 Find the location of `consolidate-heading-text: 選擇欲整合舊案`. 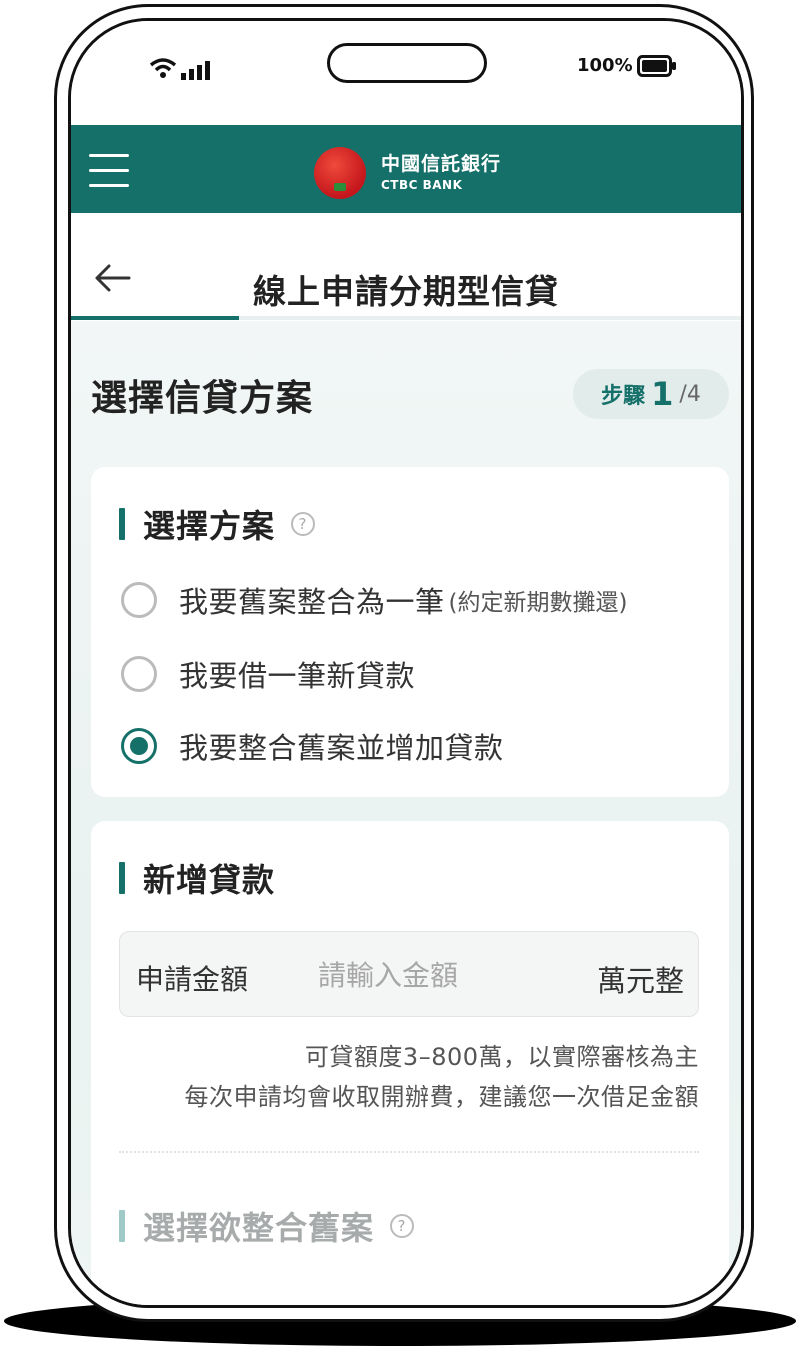

consolidate-heading-text: 選擇欲整合舊案 is located at coordinates (259, 1228).